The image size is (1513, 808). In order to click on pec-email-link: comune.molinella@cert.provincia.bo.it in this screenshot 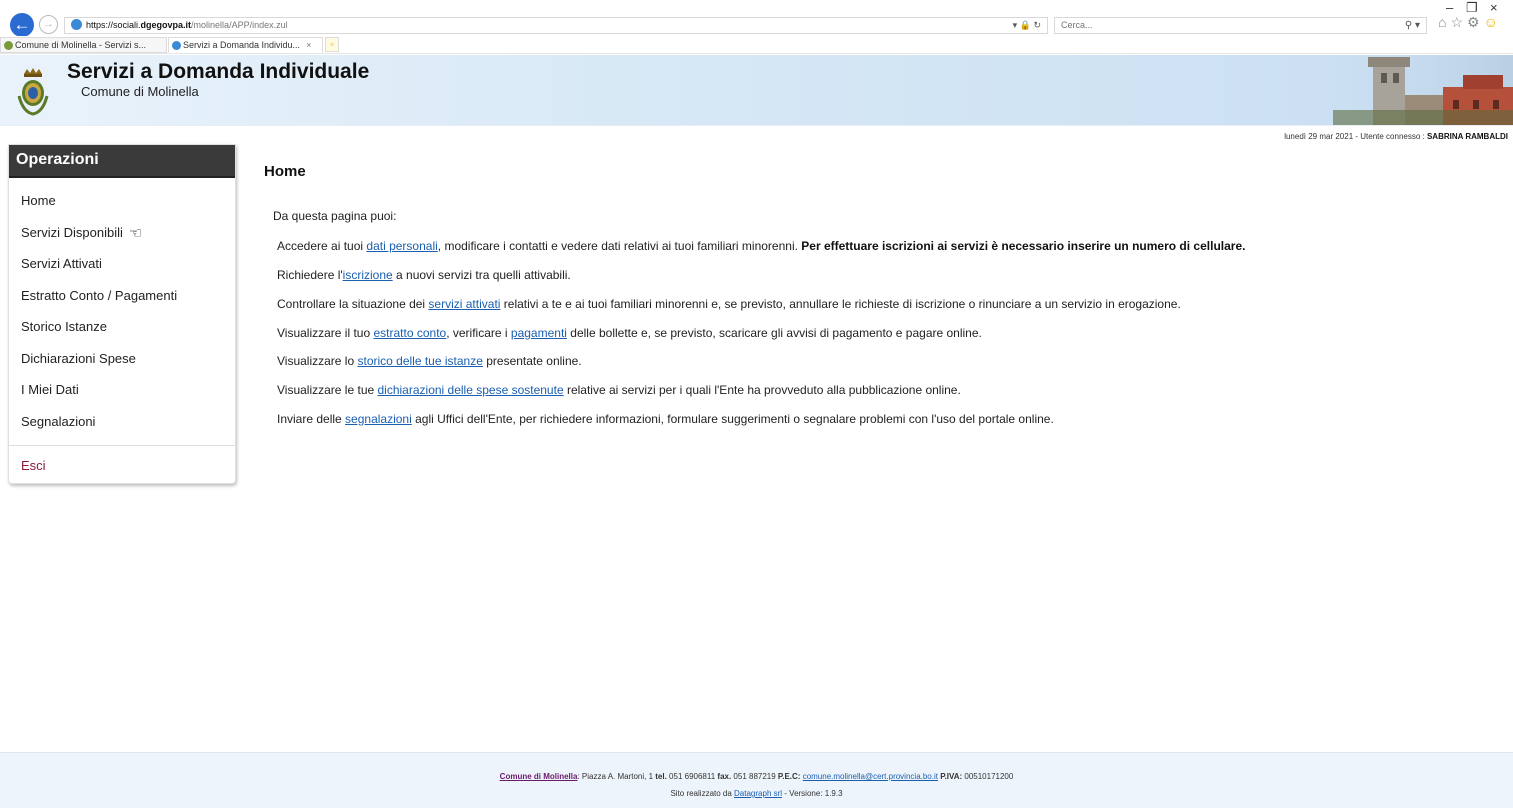, I will do `click(870, 776)`.